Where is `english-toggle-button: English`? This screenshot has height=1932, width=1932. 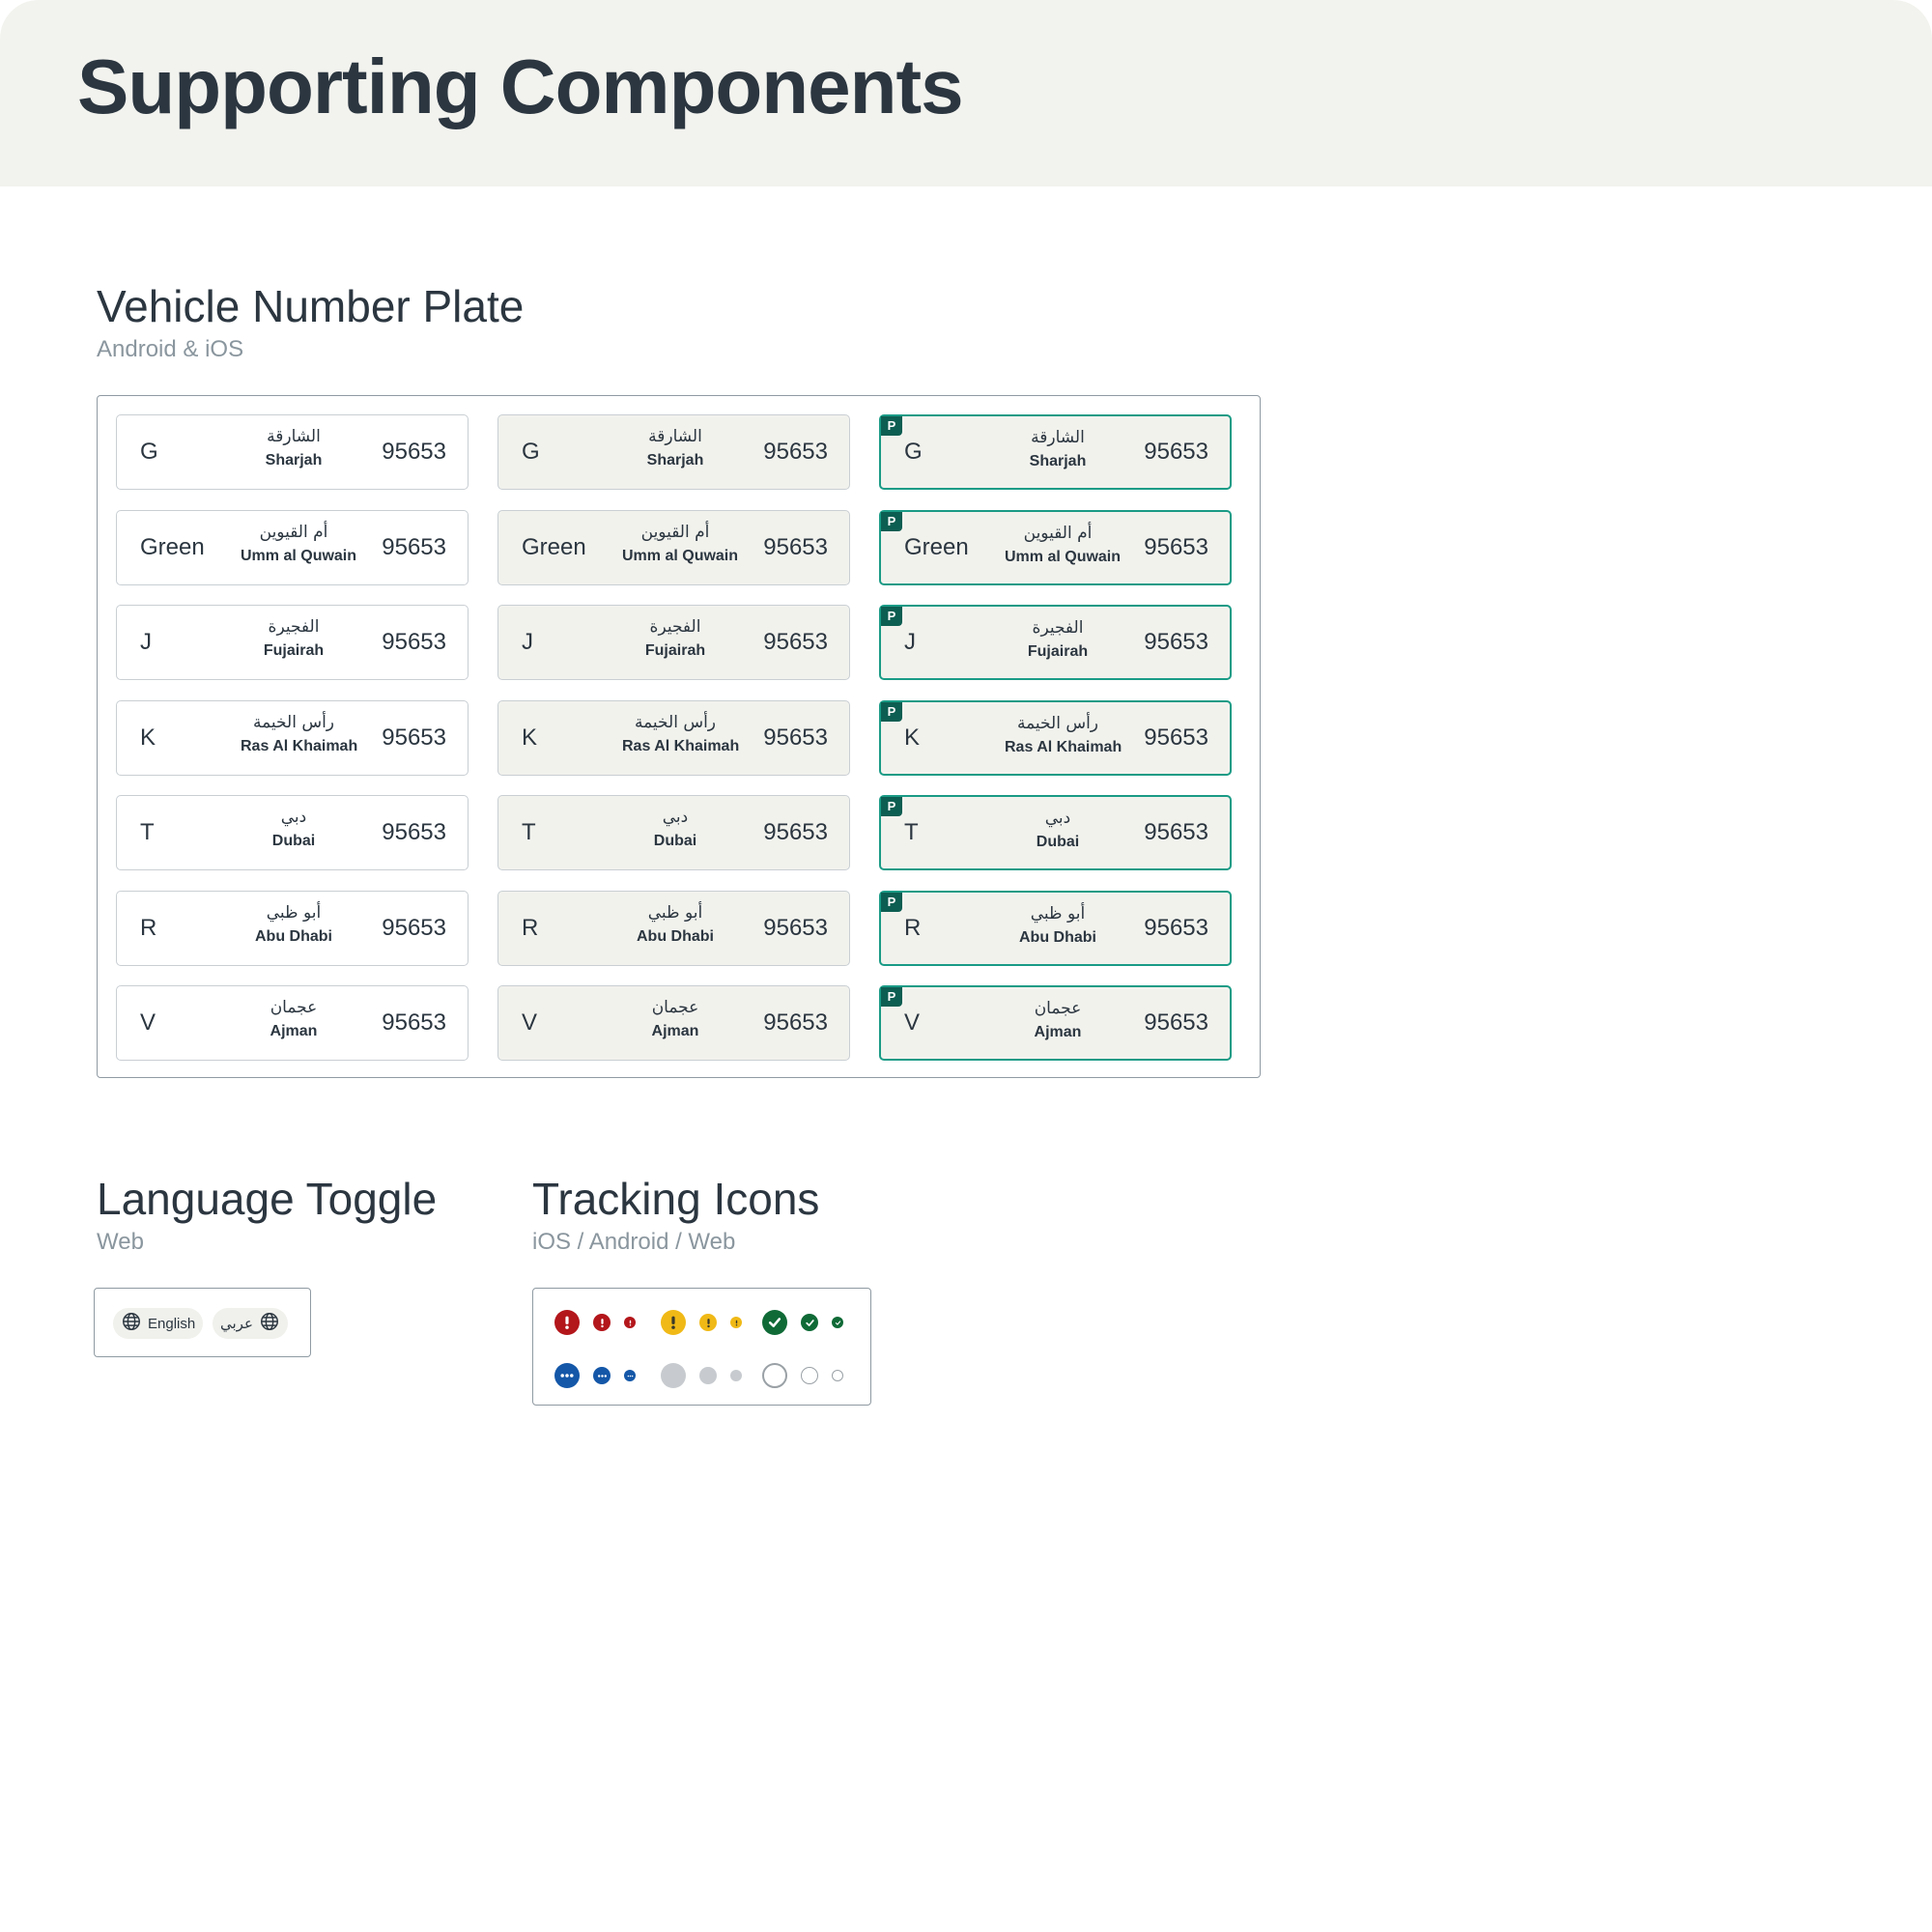 english-toggle-button: English is located at coordinates (158, 1323).